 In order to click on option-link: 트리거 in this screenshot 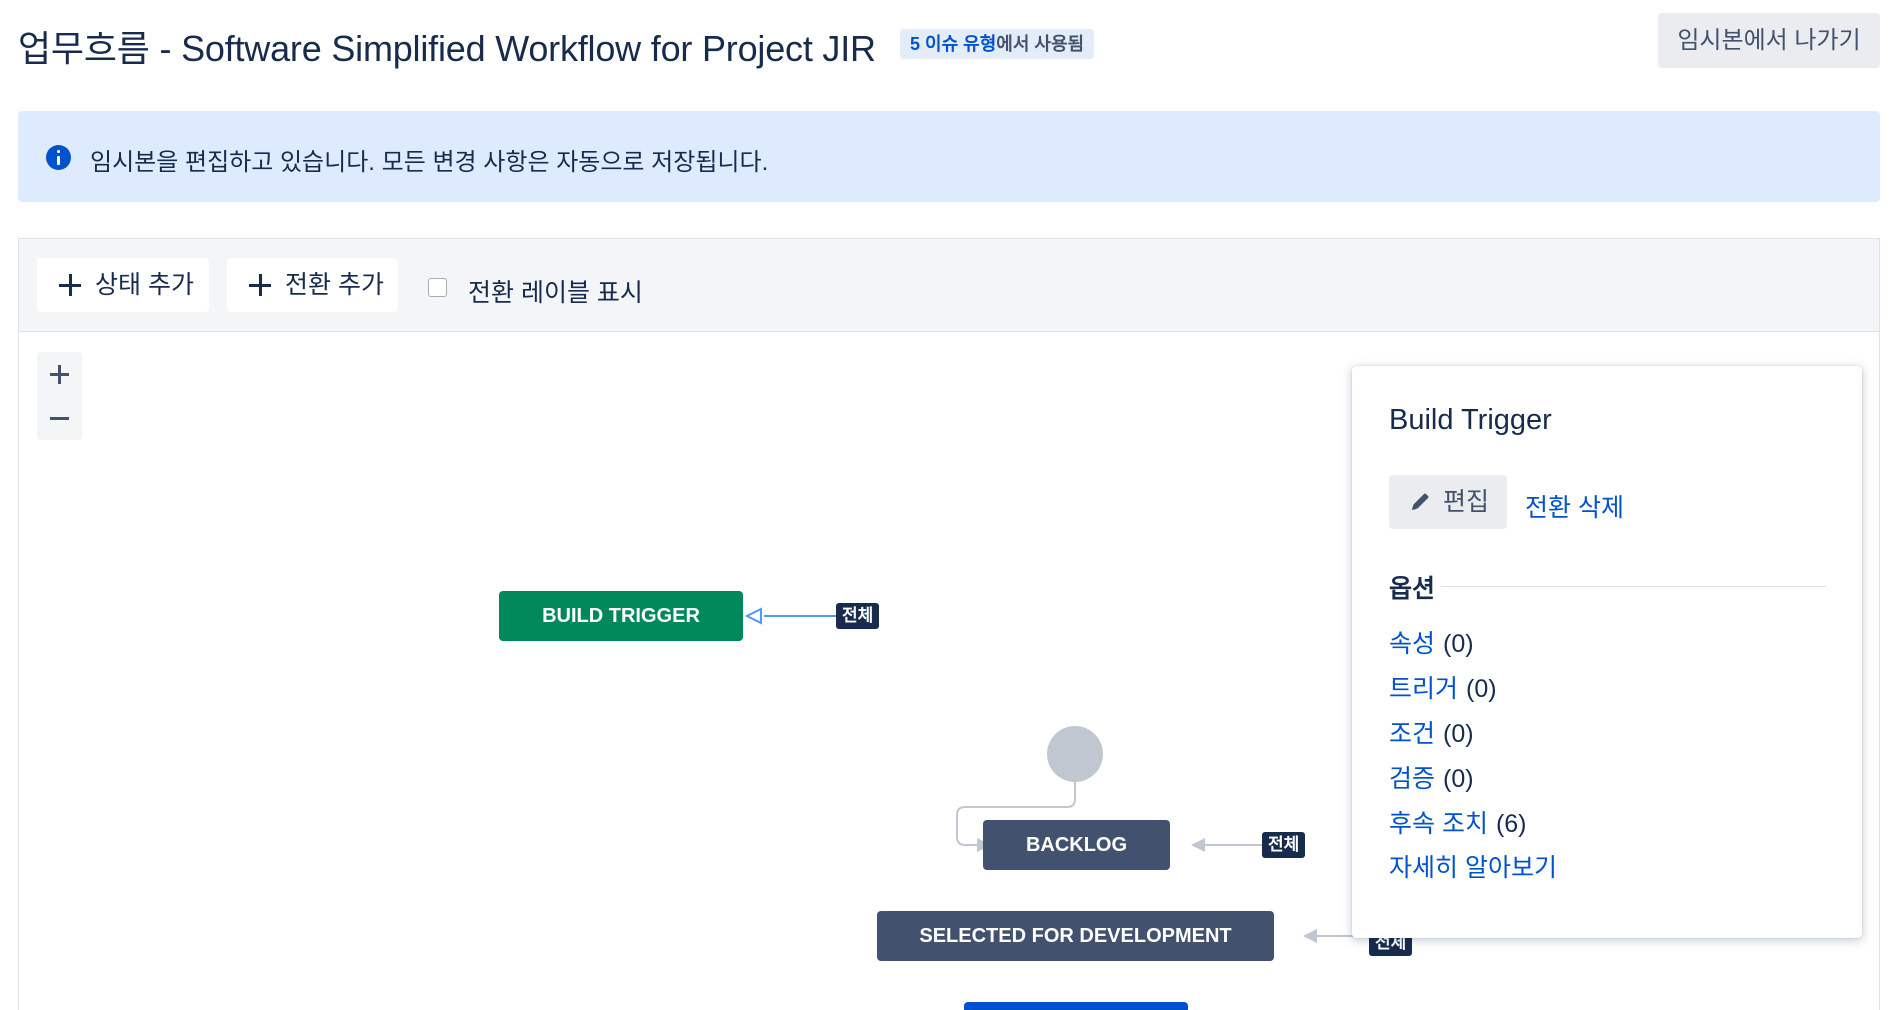, I will do `click(1423, 689)`.